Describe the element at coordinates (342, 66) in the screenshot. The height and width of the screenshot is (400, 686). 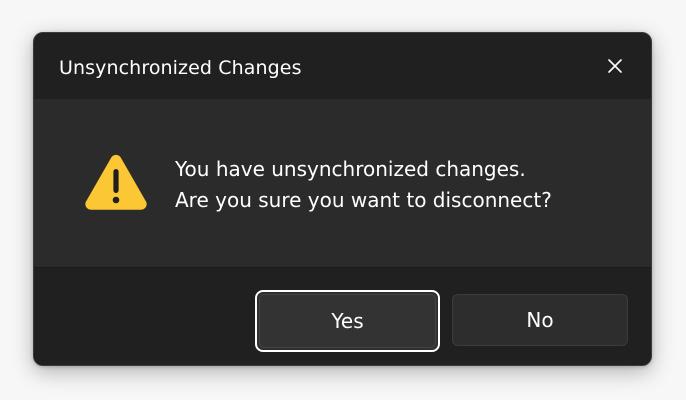
I see `dialog-titlebar: Unsynchronized Changes` at that location.